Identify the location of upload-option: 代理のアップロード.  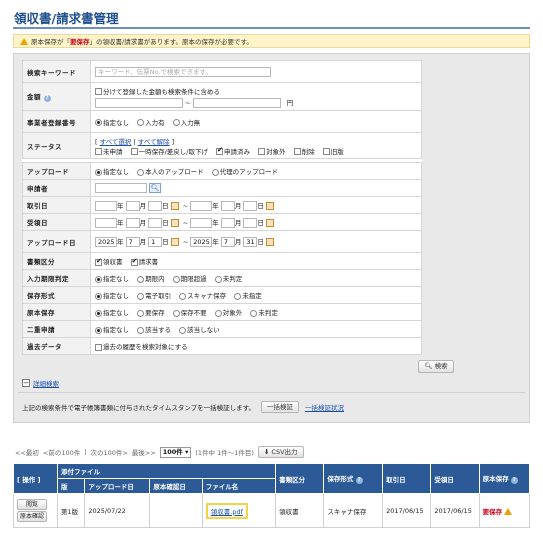
(249, 172).